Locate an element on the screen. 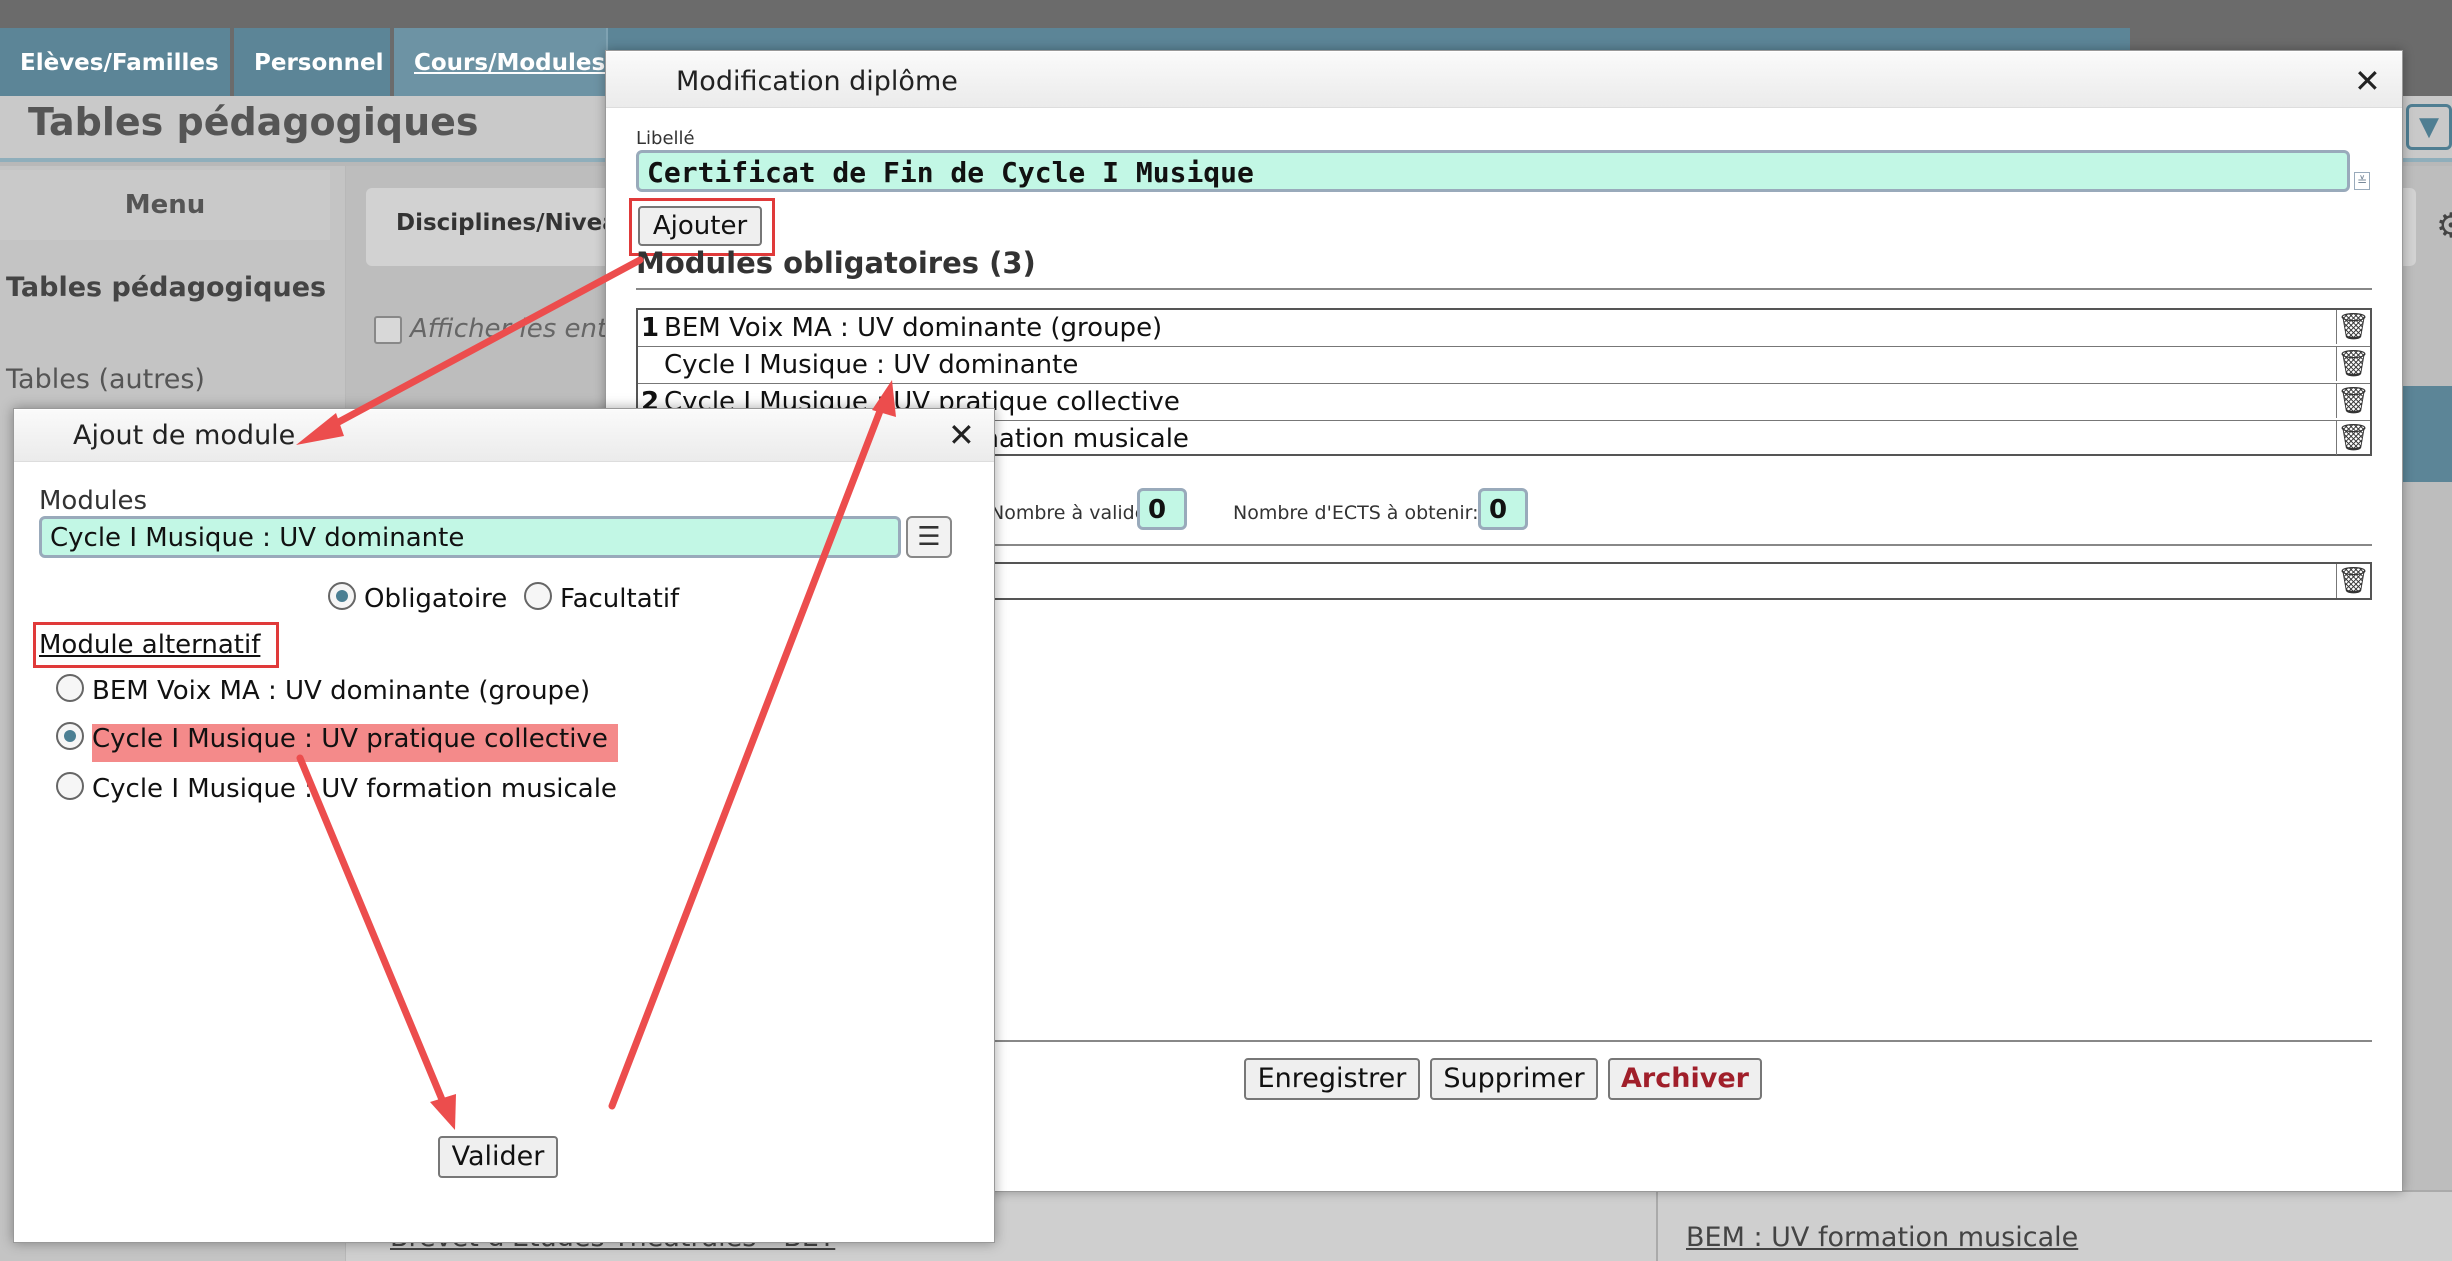 The width and height of the screenshot is (2452, 1261). radio-alt-bem-voix is located at coordinates (70, 688).